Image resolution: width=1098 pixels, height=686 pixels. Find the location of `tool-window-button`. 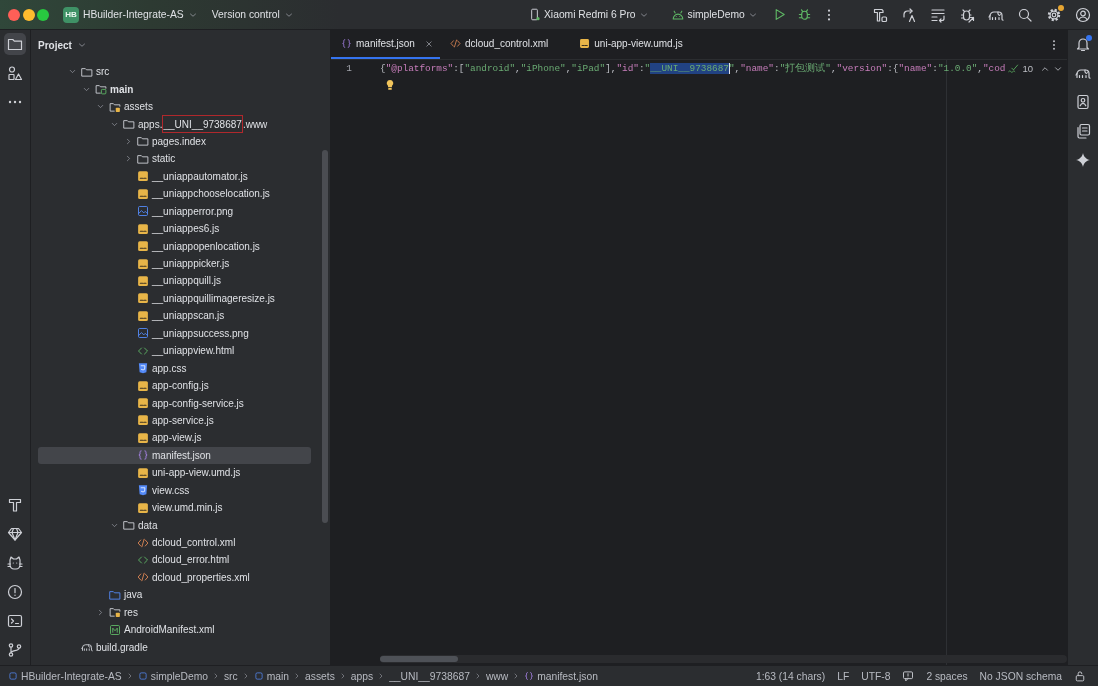

tool-window-button is located at coordinates (15, 44).